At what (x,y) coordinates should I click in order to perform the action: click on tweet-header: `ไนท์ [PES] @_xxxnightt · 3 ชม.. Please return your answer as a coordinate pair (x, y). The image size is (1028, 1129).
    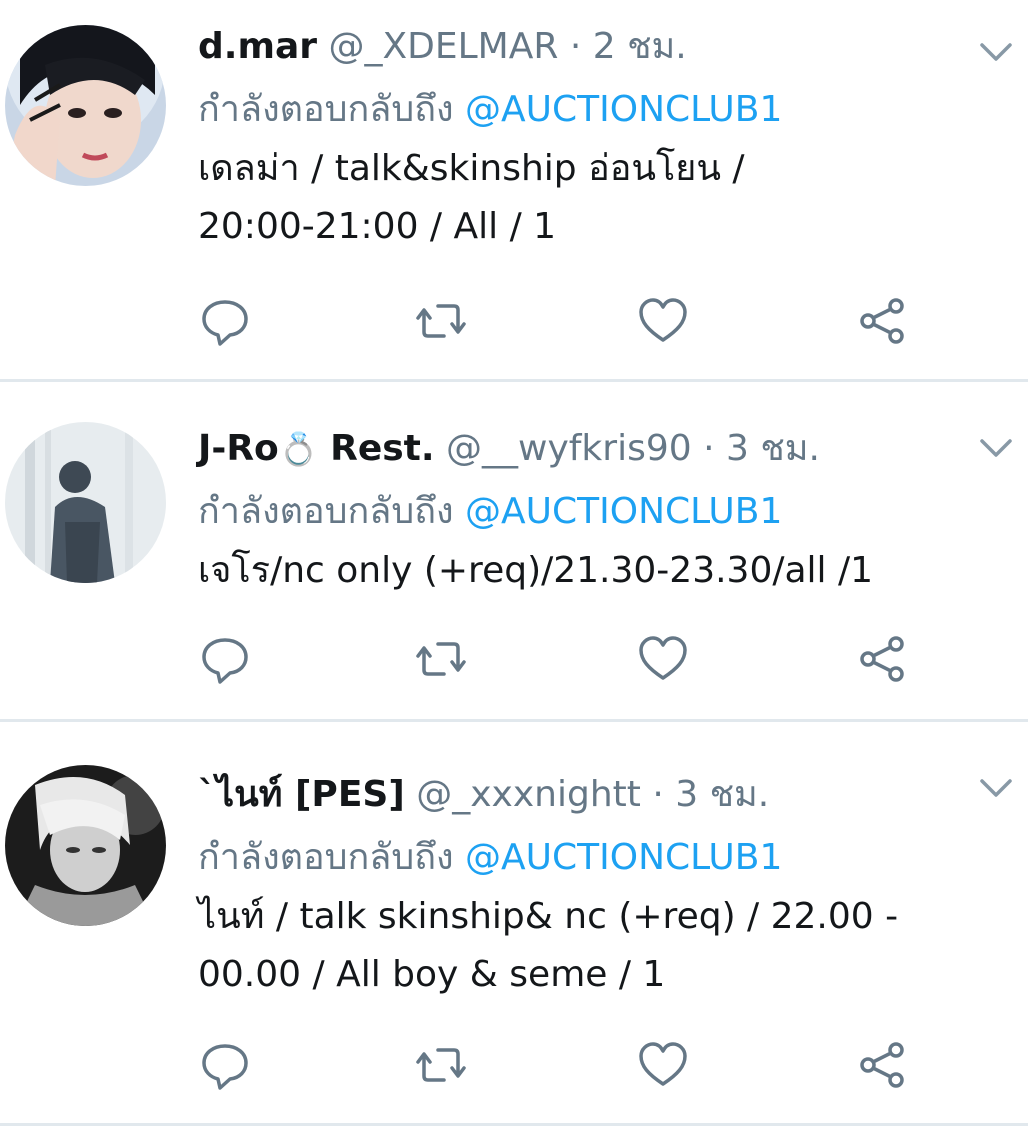
    Looking at the image, I should click on (593, 795).